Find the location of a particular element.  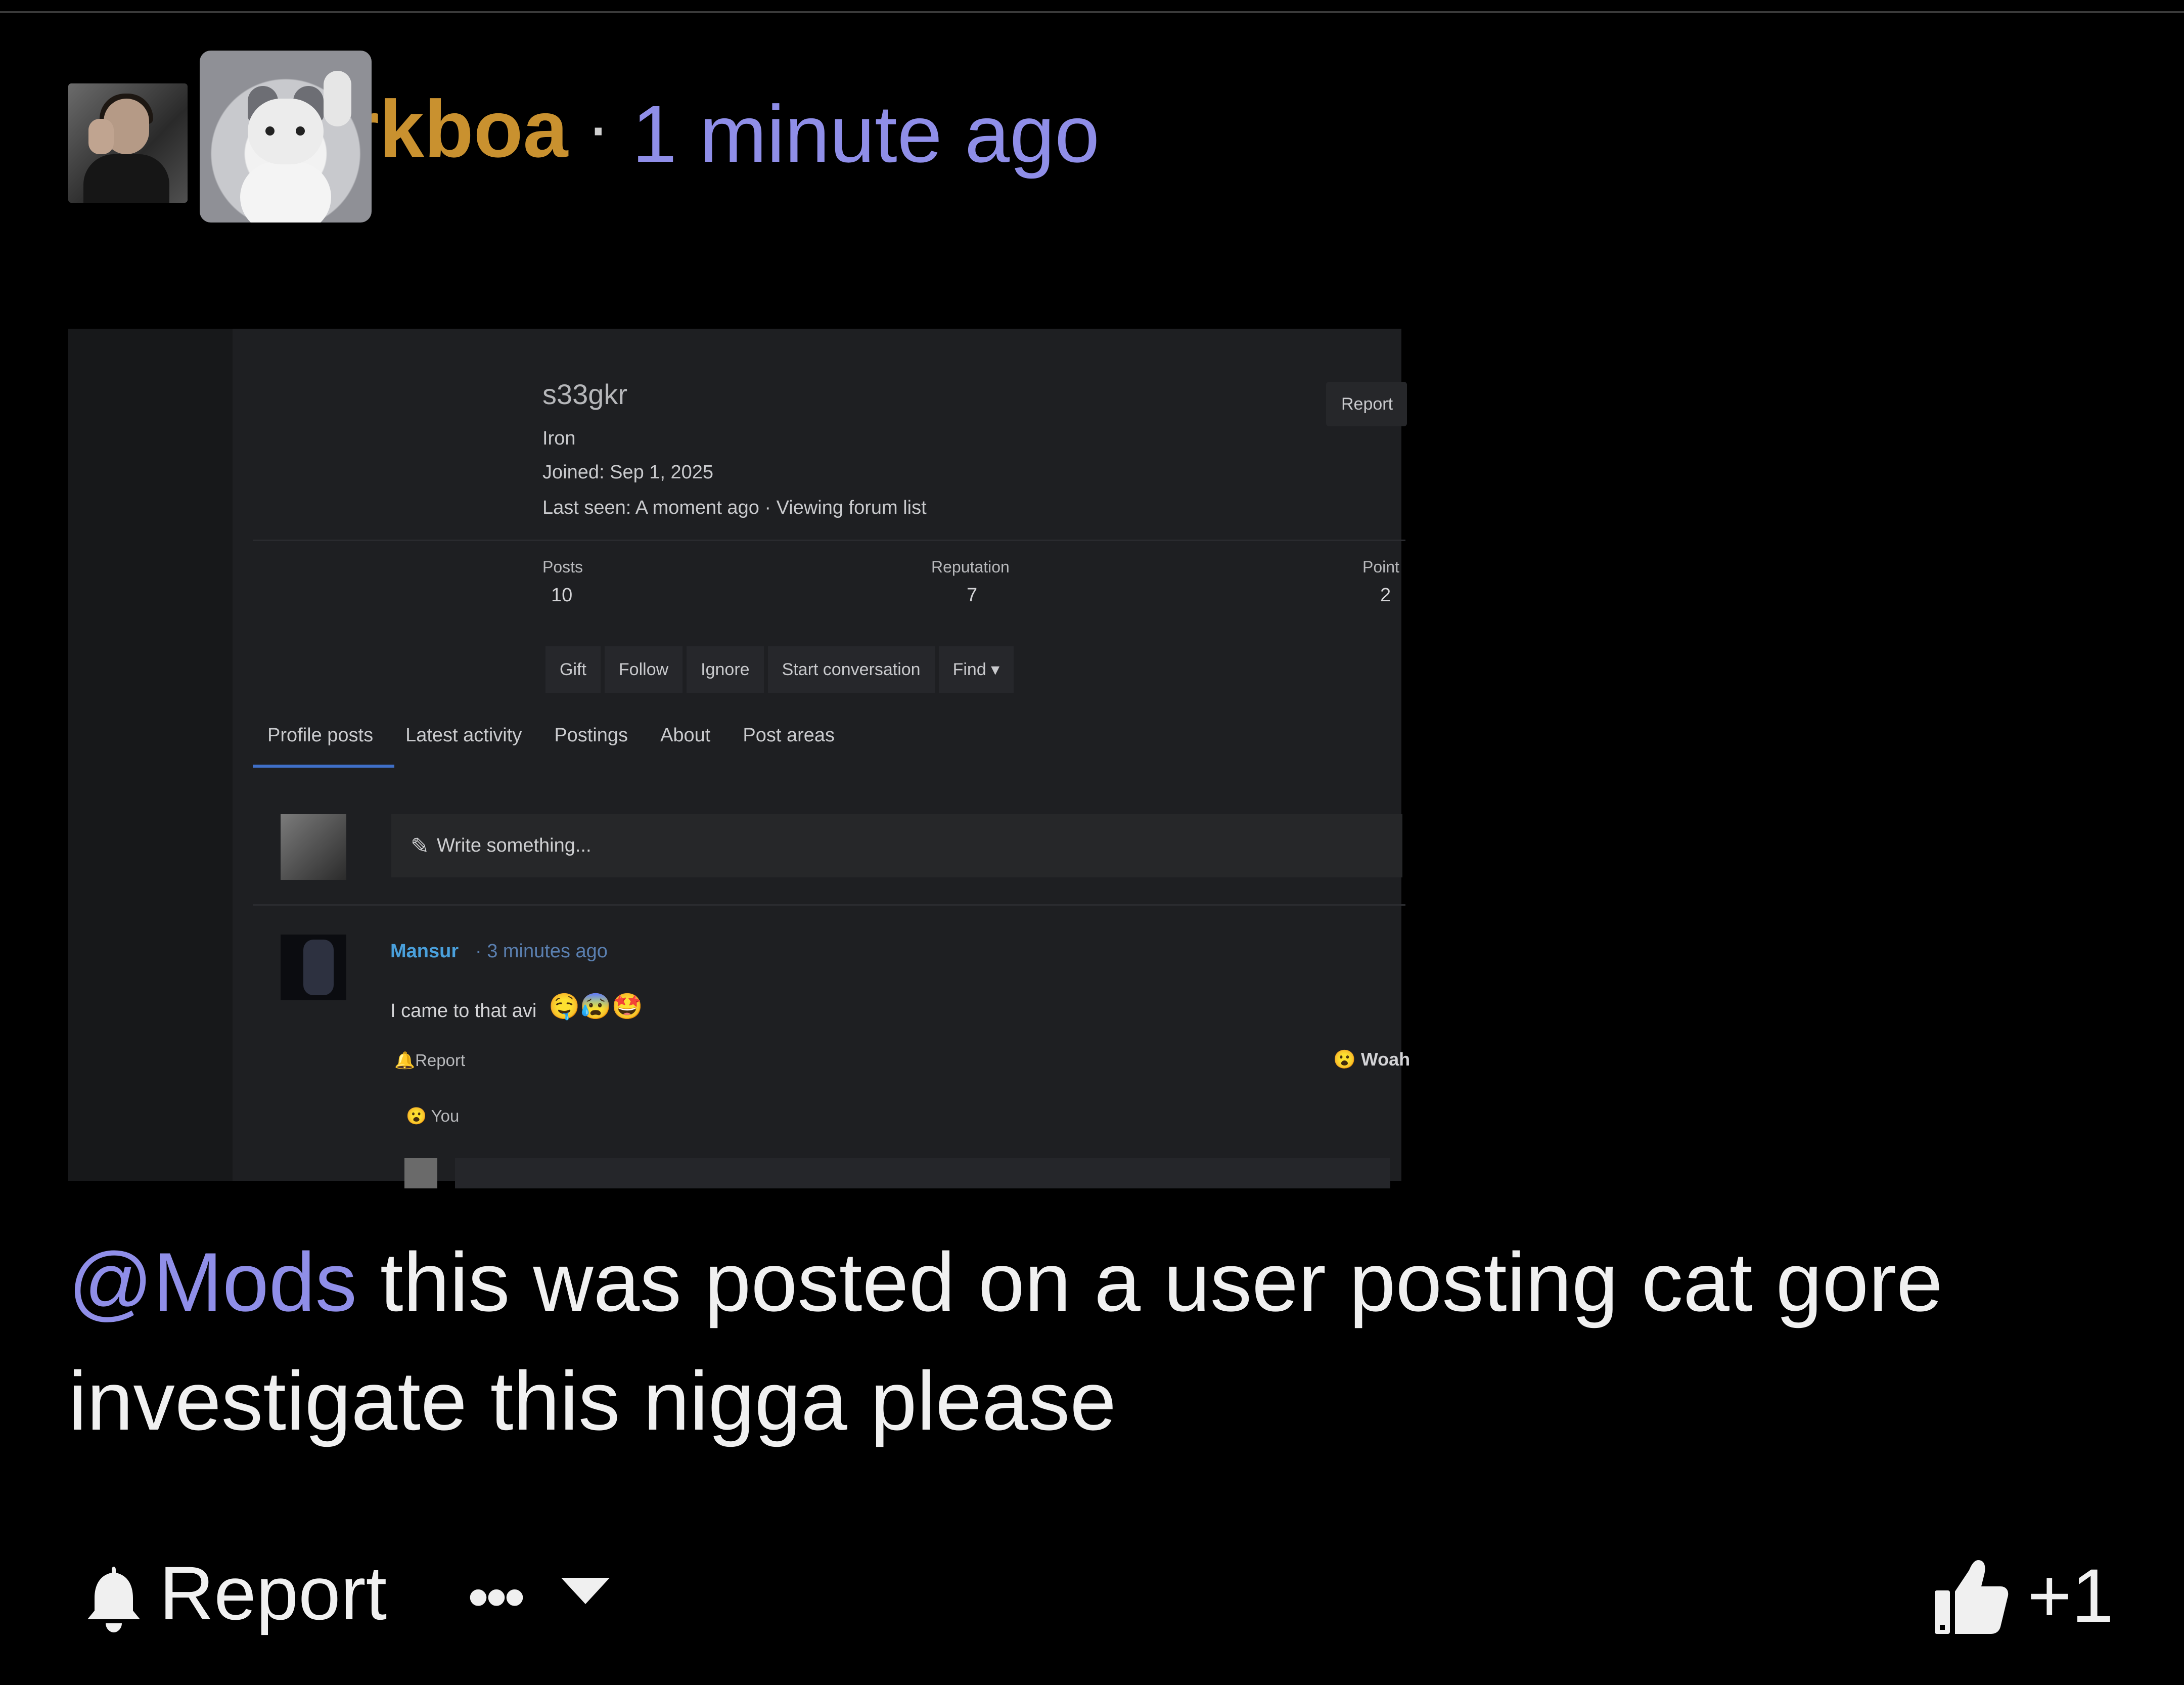

embedded-viewer-avatar is located at coordinates (313, 847).